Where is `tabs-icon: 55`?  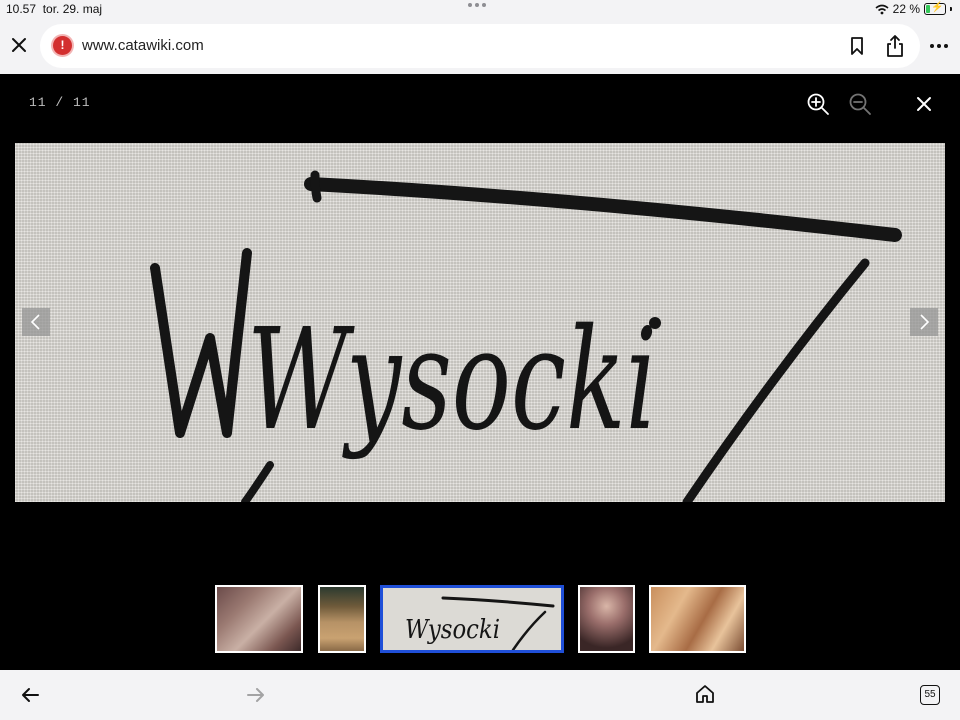 tabs-icon: 55 is located at coordinates (930, 695).